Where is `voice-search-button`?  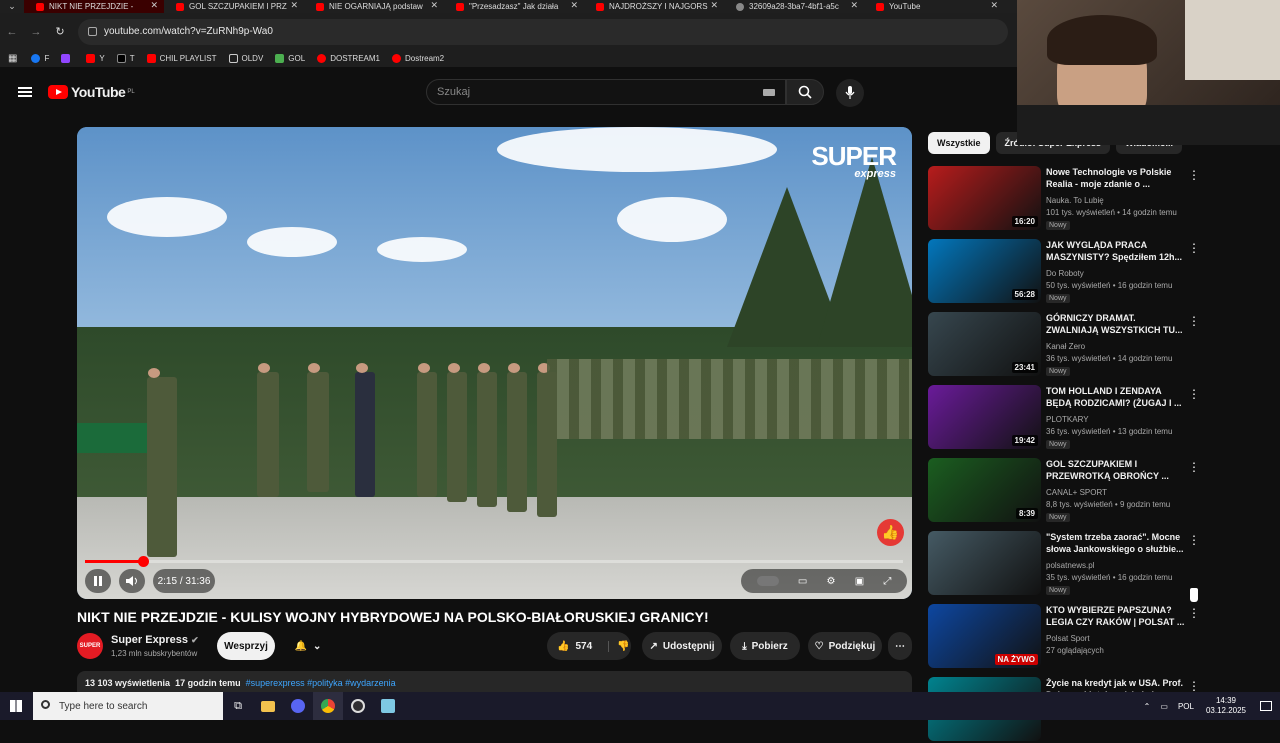 voice-search-button is located at coordinates (850, 93).